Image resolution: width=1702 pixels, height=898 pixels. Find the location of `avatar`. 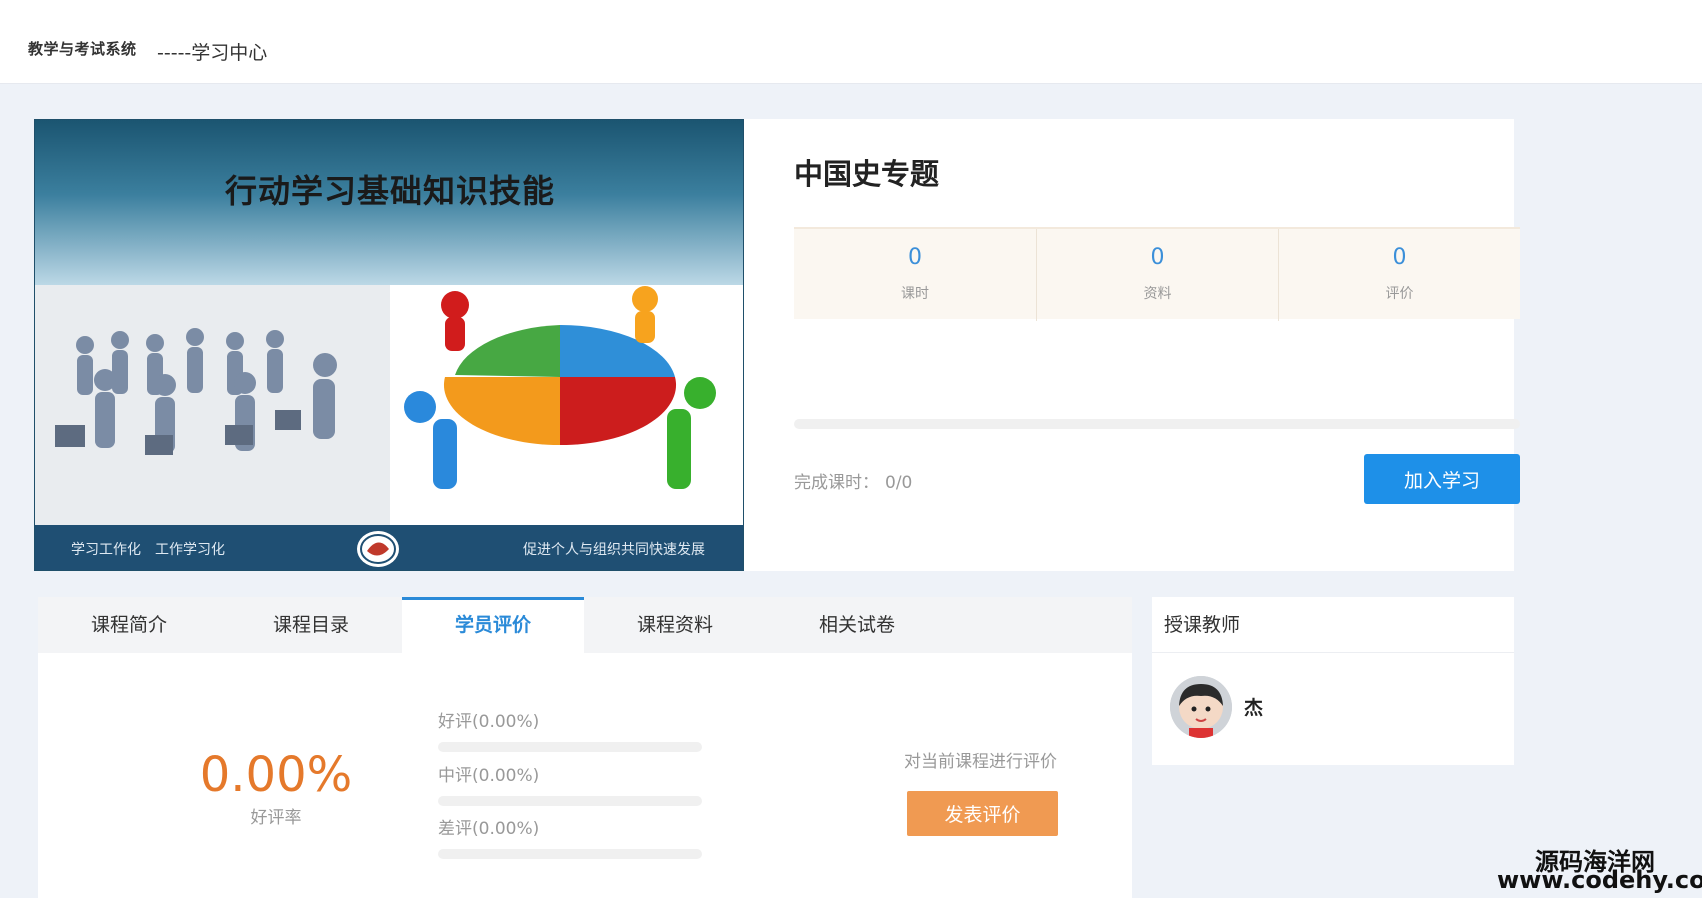

avatar is located at coordinates (1201, 707).